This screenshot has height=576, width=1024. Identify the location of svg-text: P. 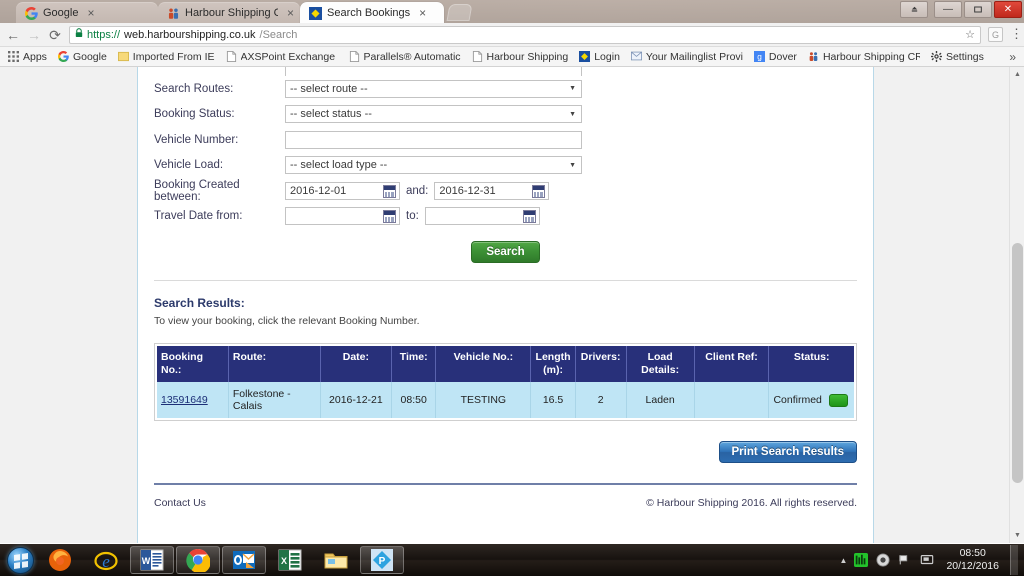
(382, 561).